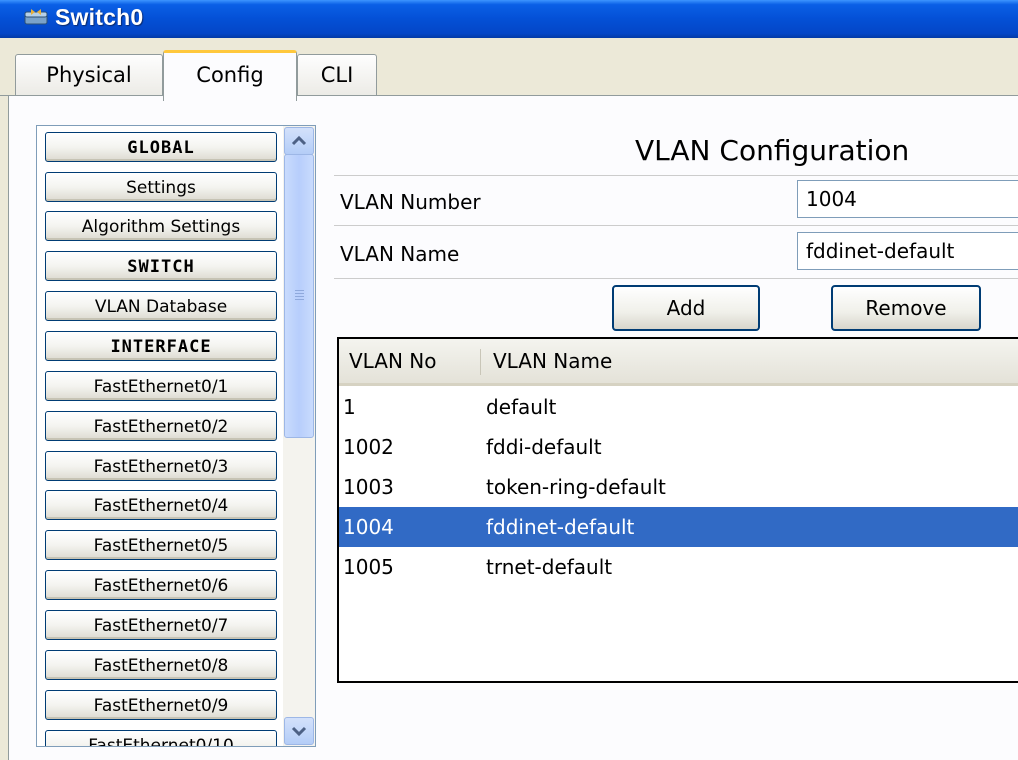 The image size is (1018, 760). What do you see at coordinates (552, 361) in the screenshot?
I see `column-header-vlan-name: VLAN Name` at bounding box center [552, 361].